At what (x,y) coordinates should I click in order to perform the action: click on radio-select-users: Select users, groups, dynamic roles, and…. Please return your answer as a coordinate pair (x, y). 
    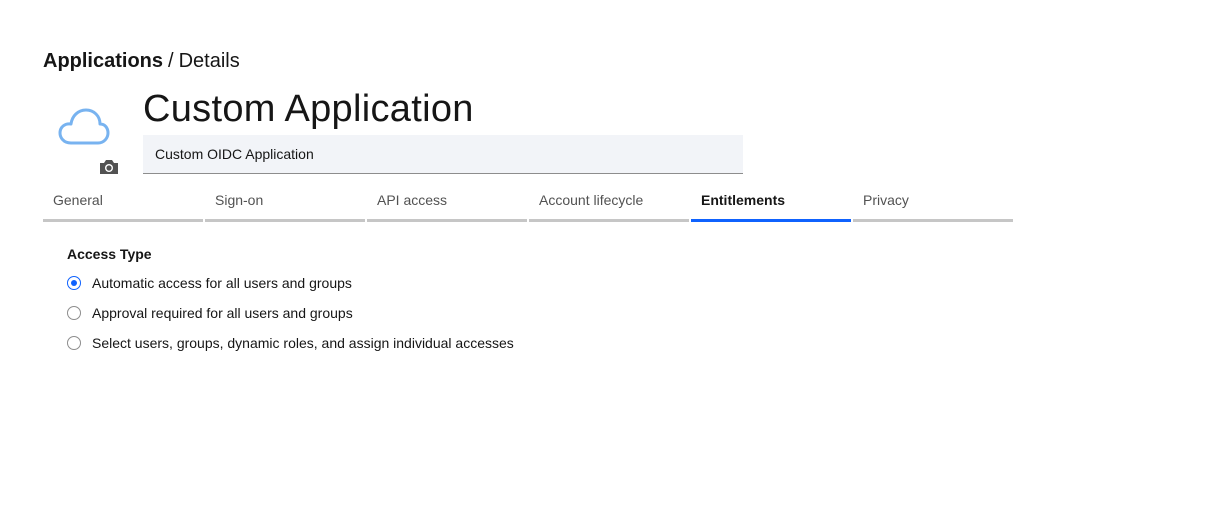
    Looking at the image, I should click on (290, 343).